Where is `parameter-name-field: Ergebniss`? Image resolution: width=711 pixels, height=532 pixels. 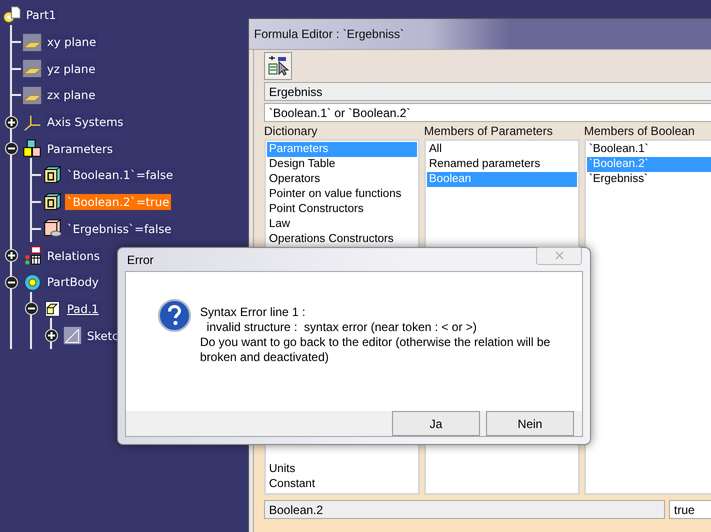 parameter-name-field: Ergebniss is located at coordinates (487, 91).